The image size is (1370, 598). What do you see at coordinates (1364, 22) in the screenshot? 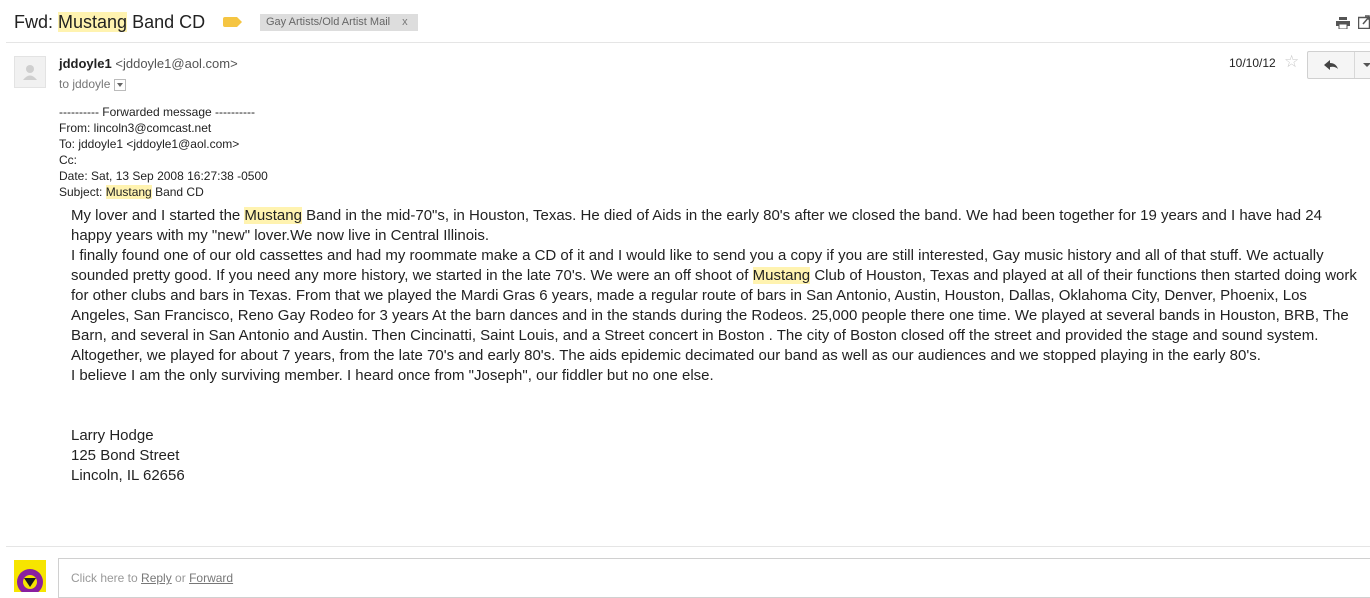
I see `new-window-icon` at bounding box center [1364, 22].